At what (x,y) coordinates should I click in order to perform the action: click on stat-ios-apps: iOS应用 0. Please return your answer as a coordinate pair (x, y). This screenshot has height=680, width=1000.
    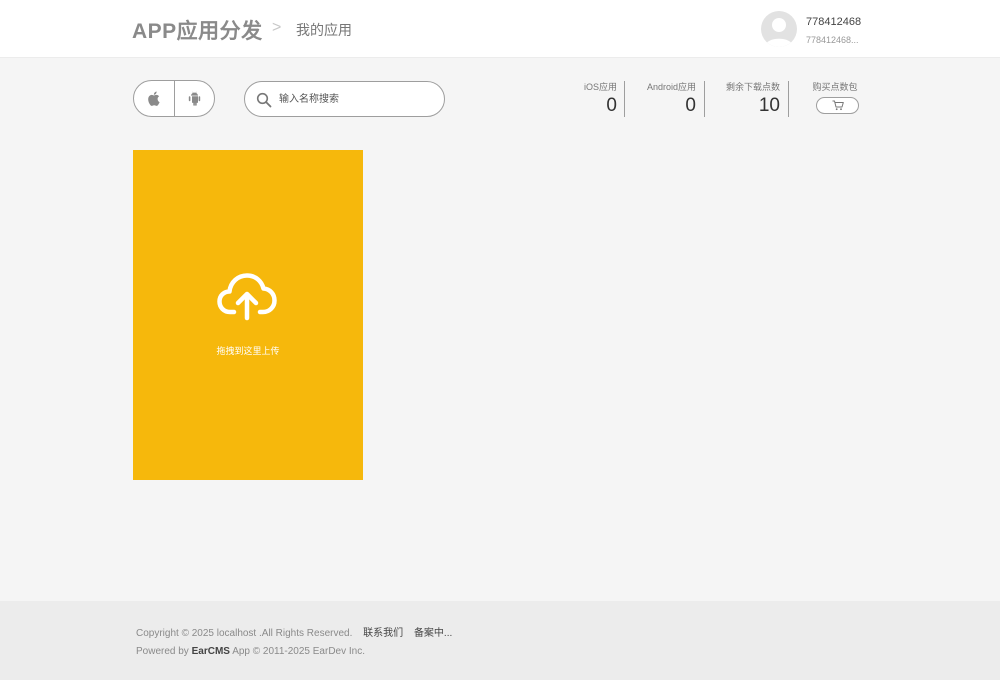
    Looking at the image, I should click on (594, 99).